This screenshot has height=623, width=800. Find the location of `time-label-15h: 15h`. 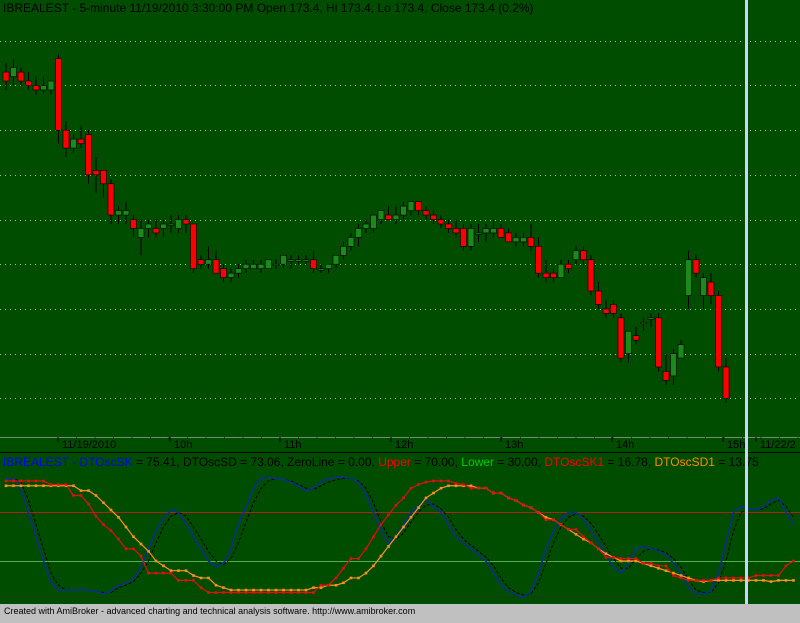

time-label-15h: 15h is located at coordinates (736, 445).